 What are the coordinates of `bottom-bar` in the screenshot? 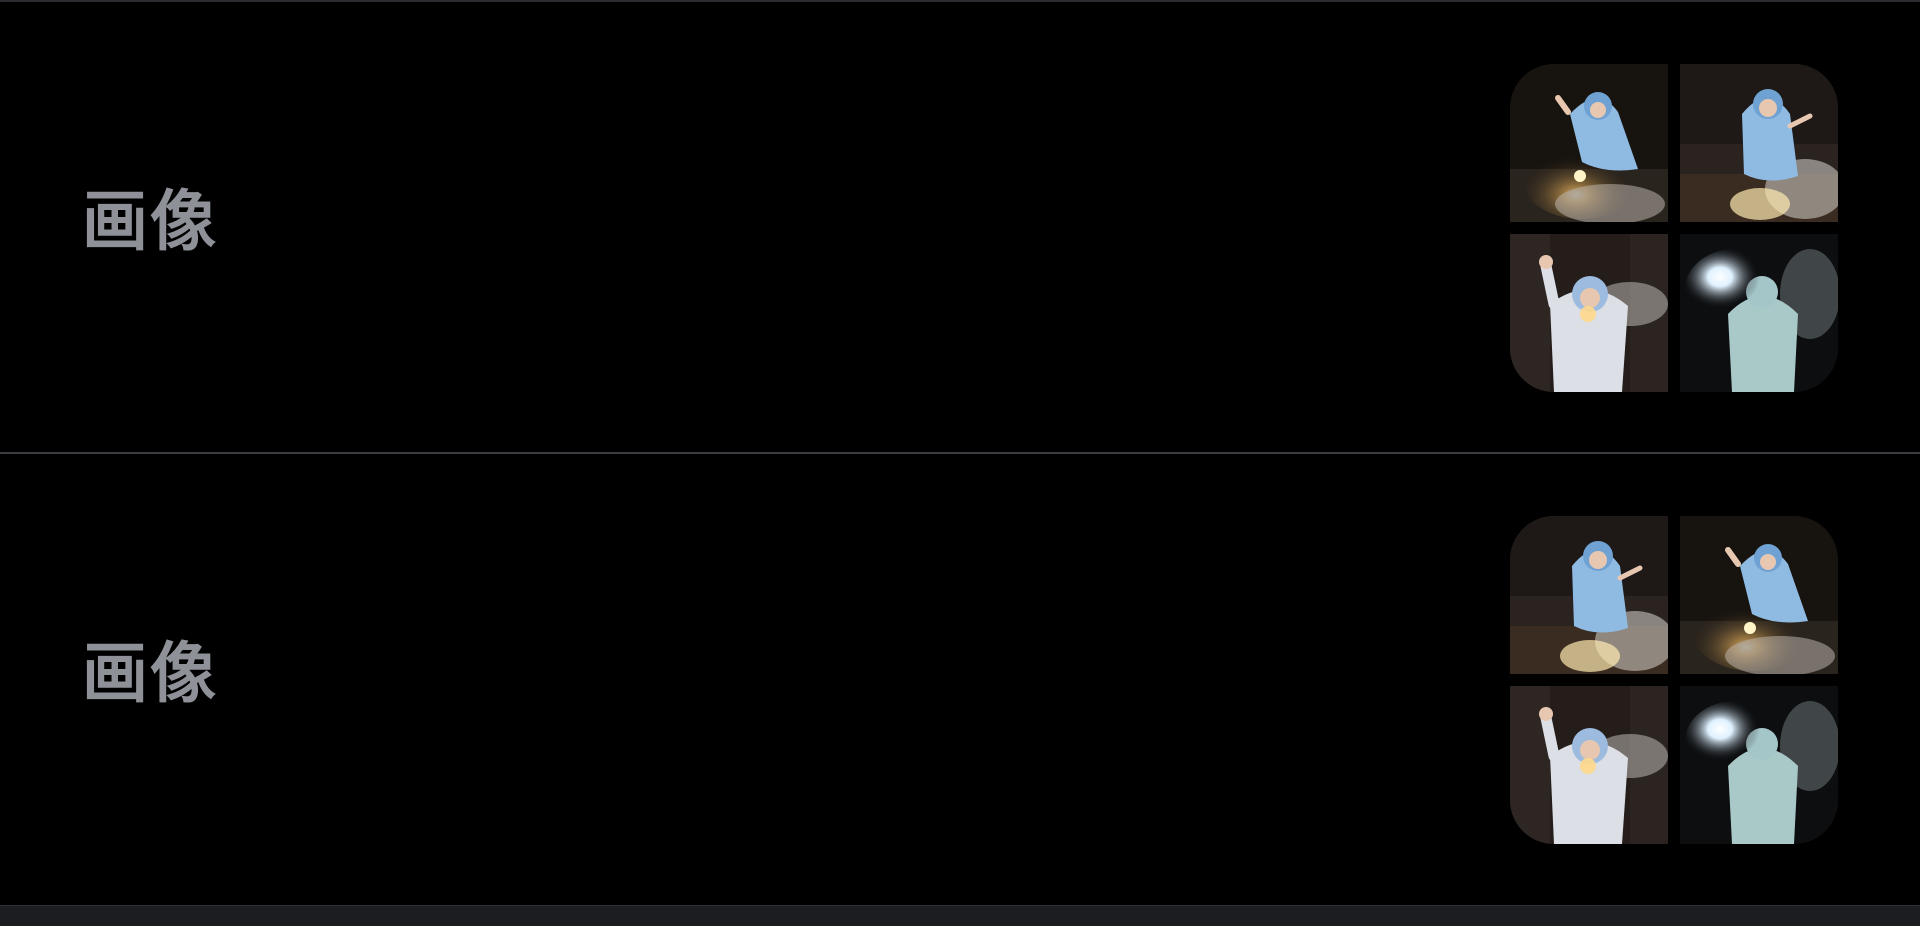 It's located at (960, 915).